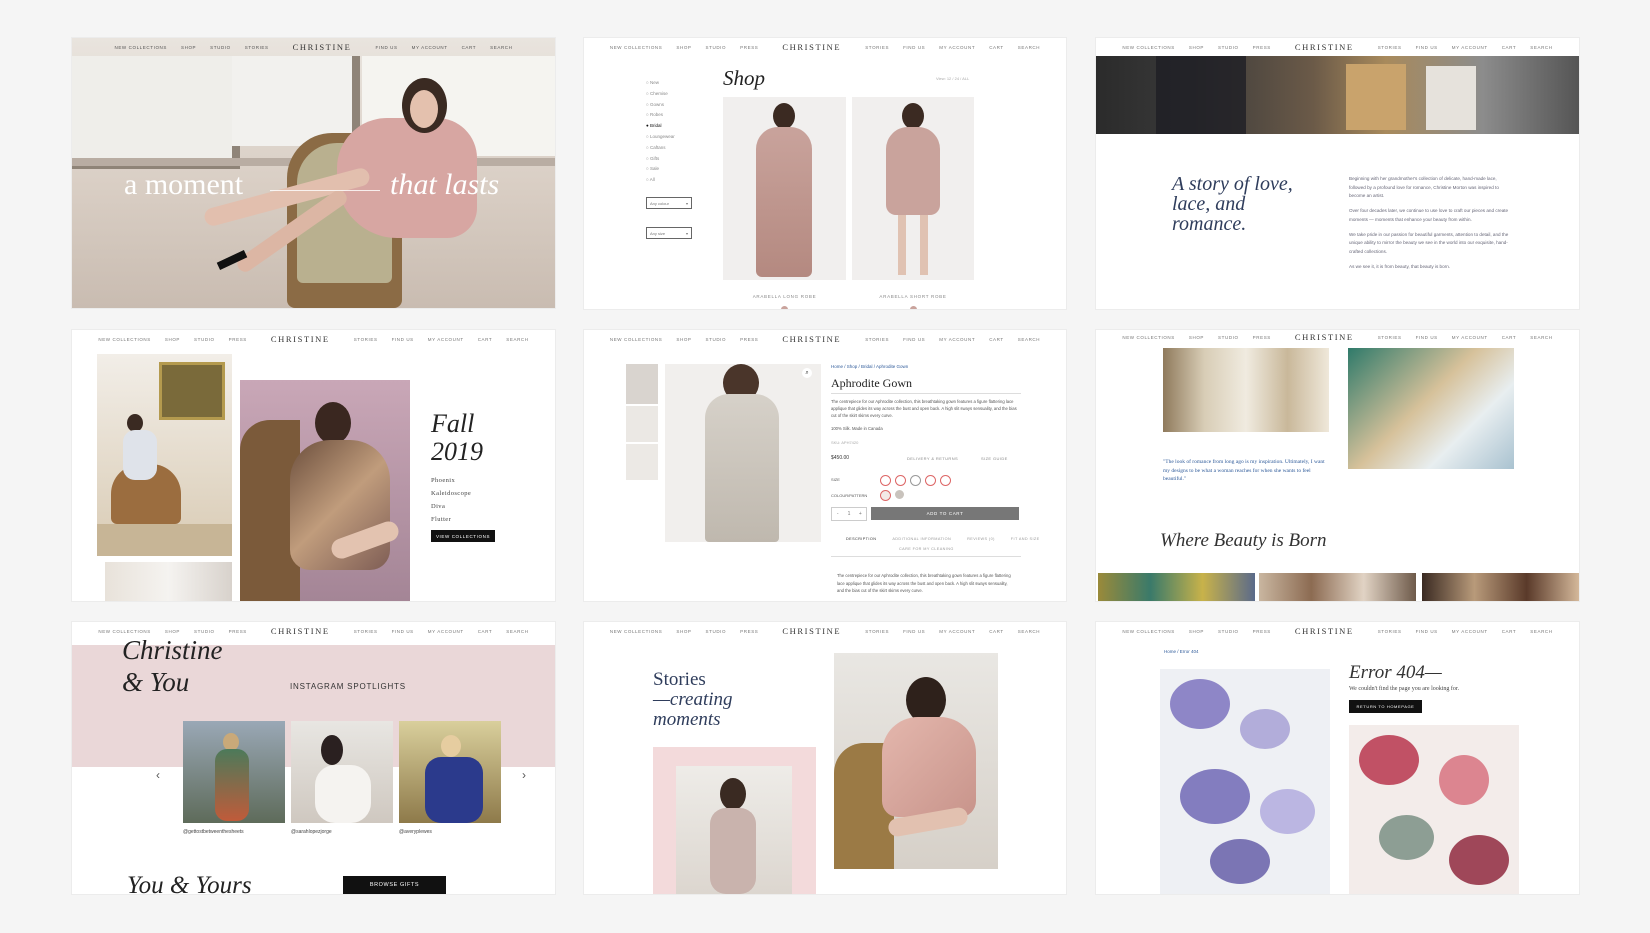 Image resolution: width=1650 pixels, height=933 pixels. What do you see at coordinates (660, 137) in the screenshot?
I see `category-loungewear: ○ Loungewear` at bounding box center [660, 137].